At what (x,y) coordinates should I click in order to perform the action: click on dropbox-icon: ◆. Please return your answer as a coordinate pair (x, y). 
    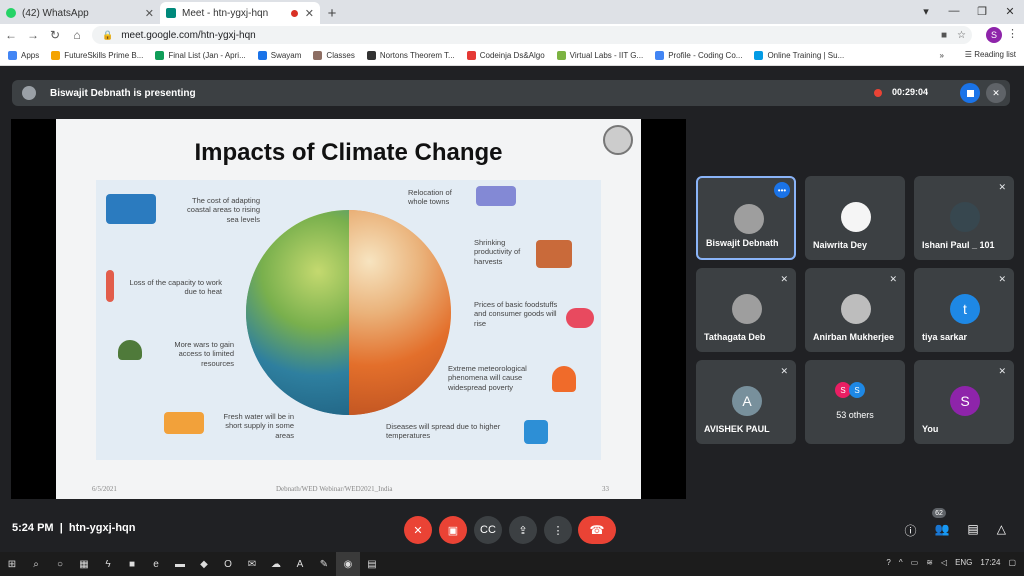
    Looking at the image, I should click on (204, 564).